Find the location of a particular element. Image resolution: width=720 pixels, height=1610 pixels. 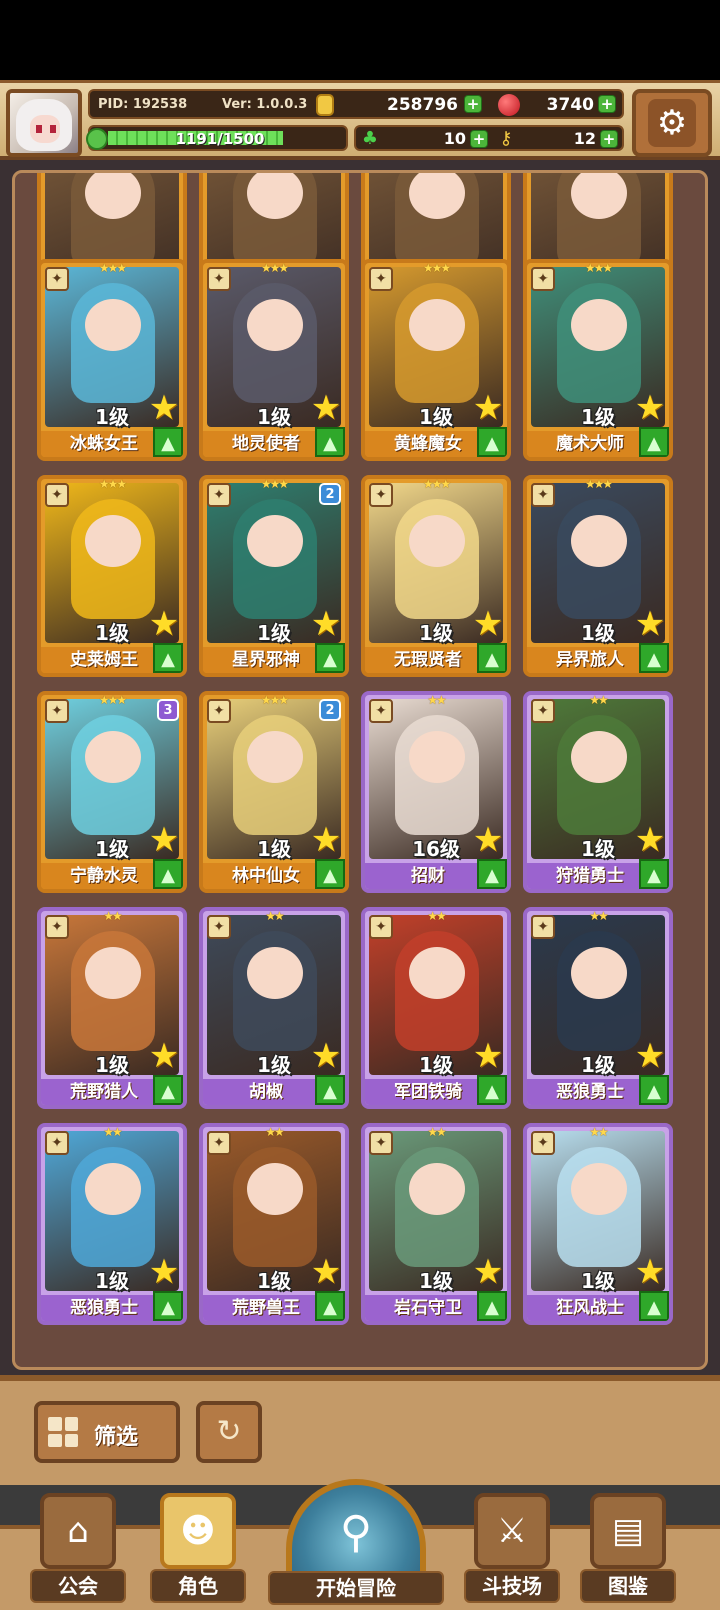

awaken-badge: 2 is located at coordinates (330, 710).